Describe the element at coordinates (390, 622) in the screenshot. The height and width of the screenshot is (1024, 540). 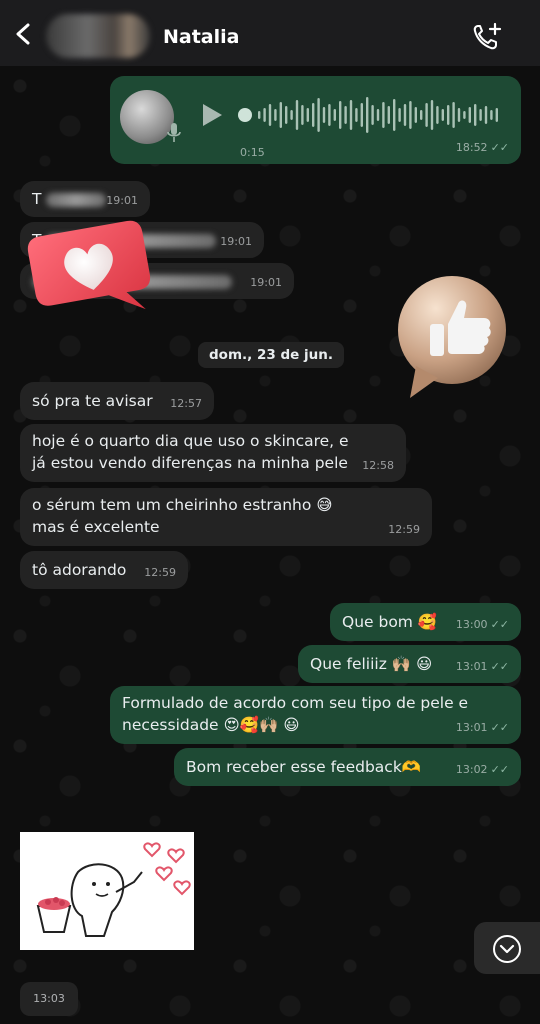
I see `message-text: Que bom 🥰` at that location.